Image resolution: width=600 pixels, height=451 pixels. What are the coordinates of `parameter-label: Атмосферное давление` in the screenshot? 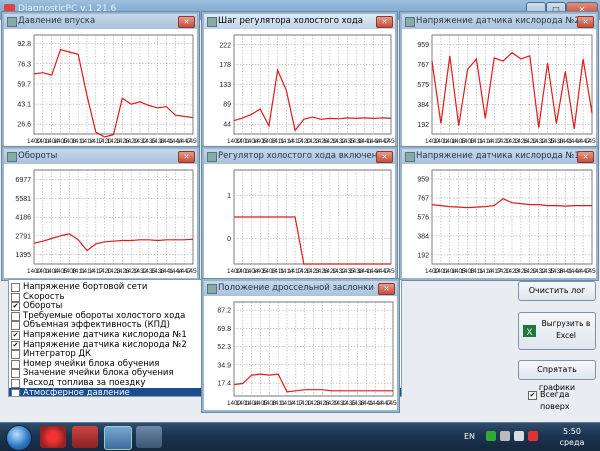 It's located at (76, 392).